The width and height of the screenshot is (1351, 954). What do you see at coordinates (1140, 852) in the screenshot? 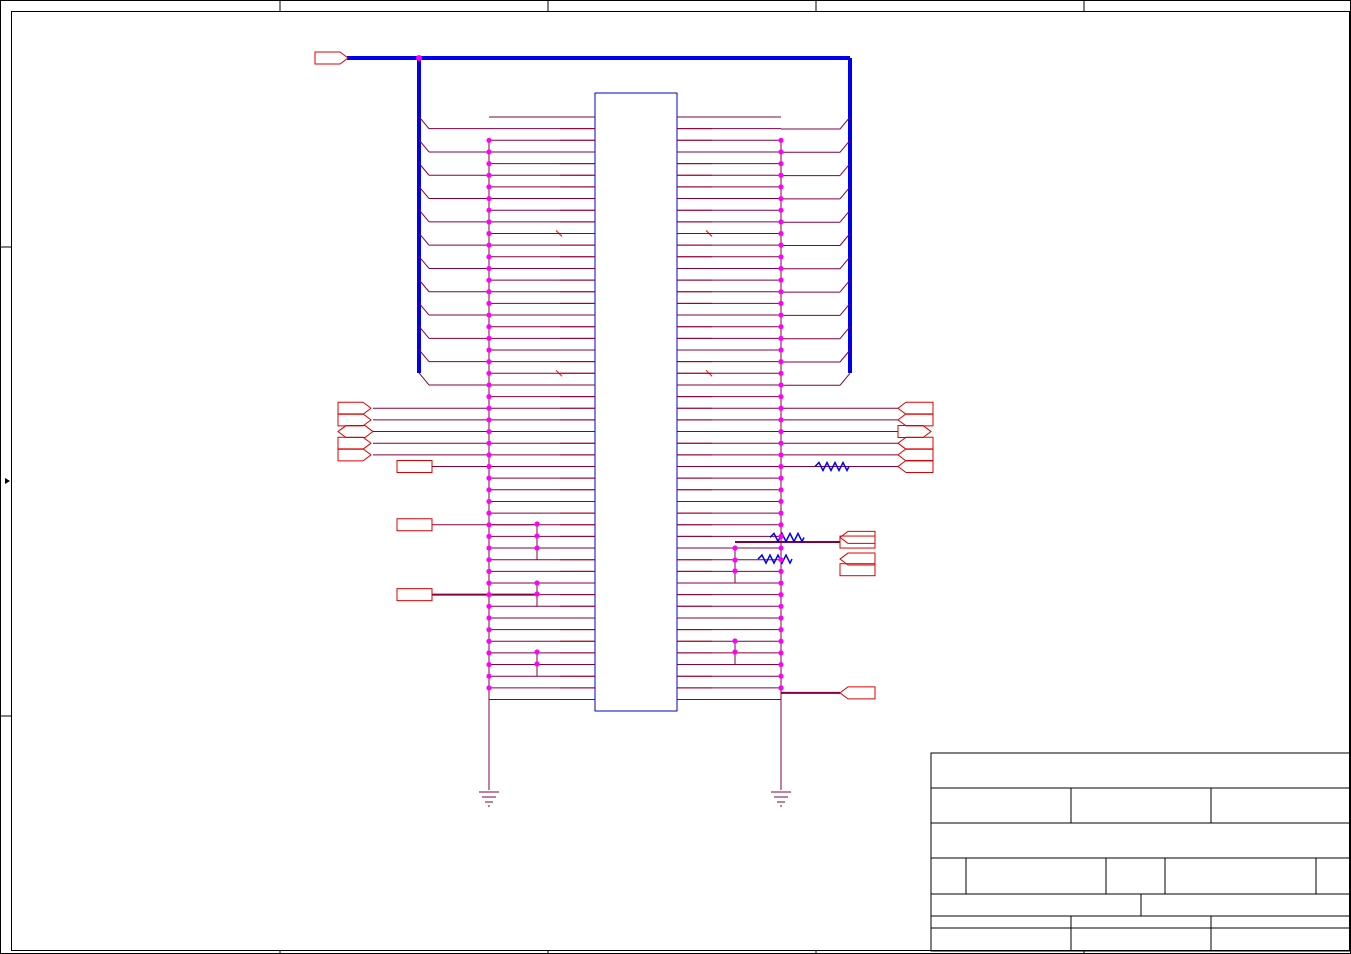
I see `title-block-frame` at bounding box center [1140, 852].